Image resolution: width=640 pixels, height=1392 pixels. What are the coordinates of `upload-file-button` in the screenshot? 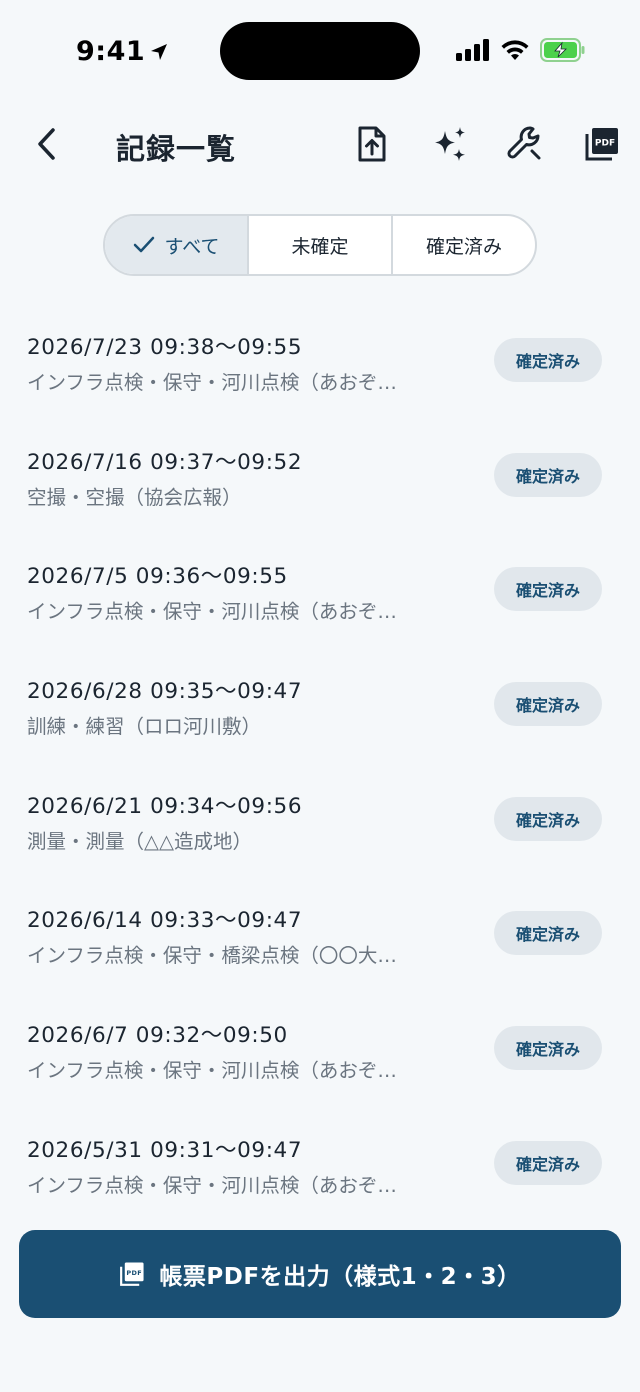 It's located at (372, 144).